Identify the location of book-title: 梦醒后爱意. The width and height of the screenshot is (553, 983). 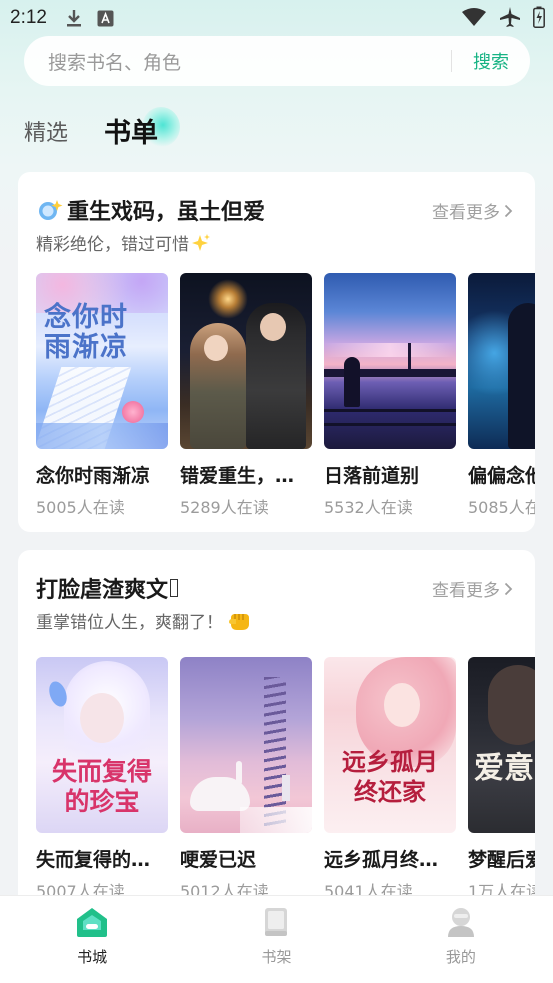
(501, 860).